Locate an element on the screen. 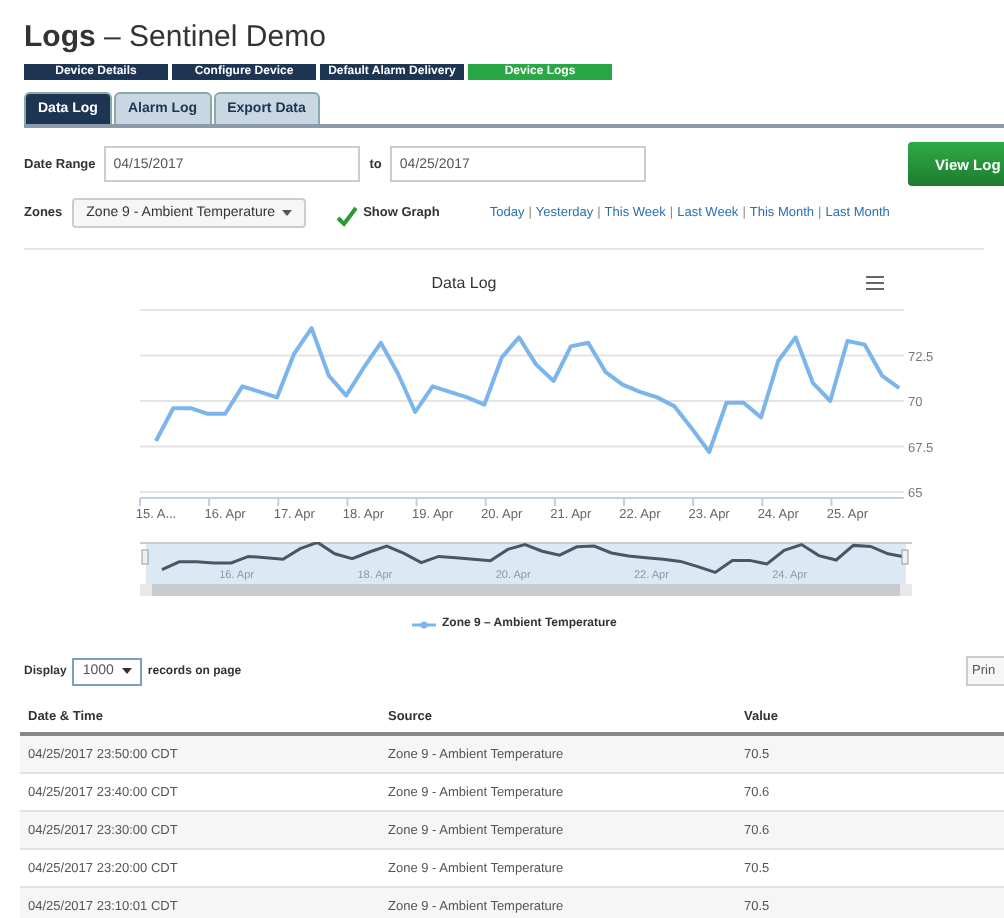  show-graph-checkbox is located at coordinates (346, 213).